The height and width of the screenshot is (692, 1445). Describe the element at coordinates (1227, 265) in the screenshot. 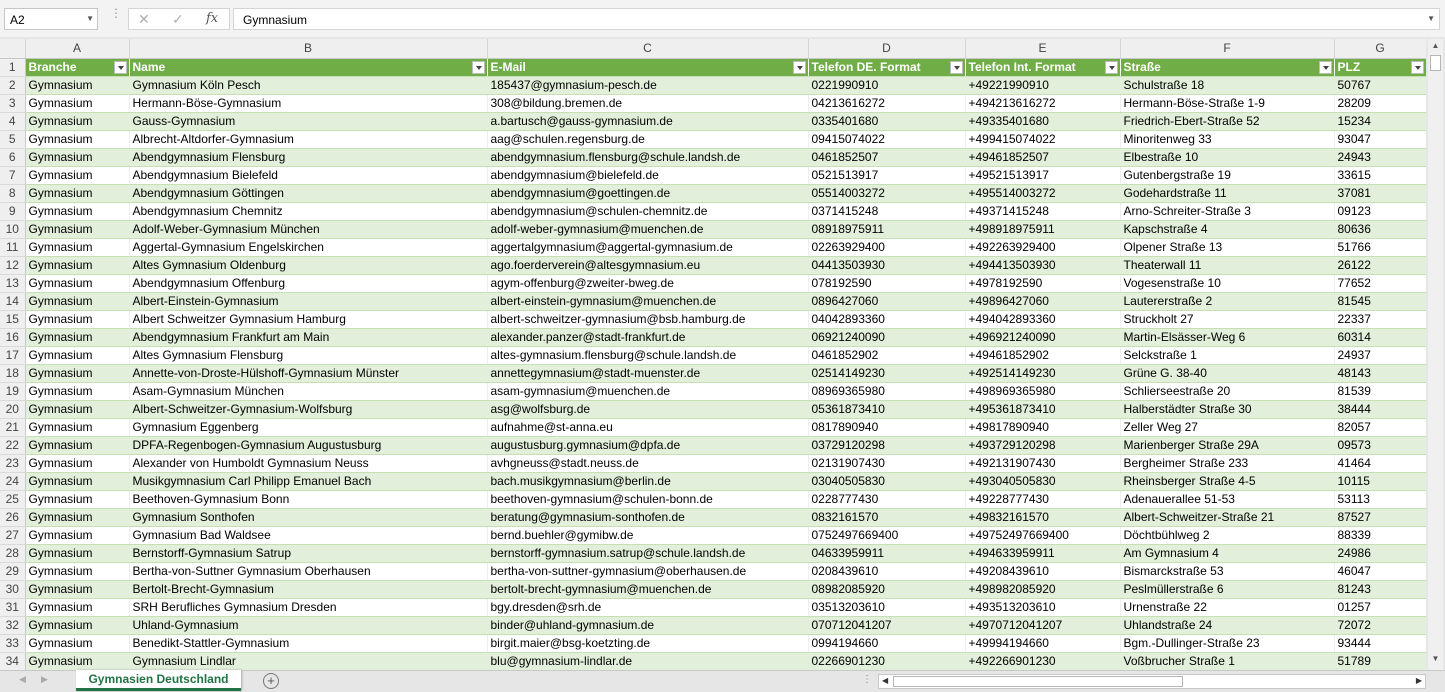

I see `cell: Theaterwall 11` at that location.